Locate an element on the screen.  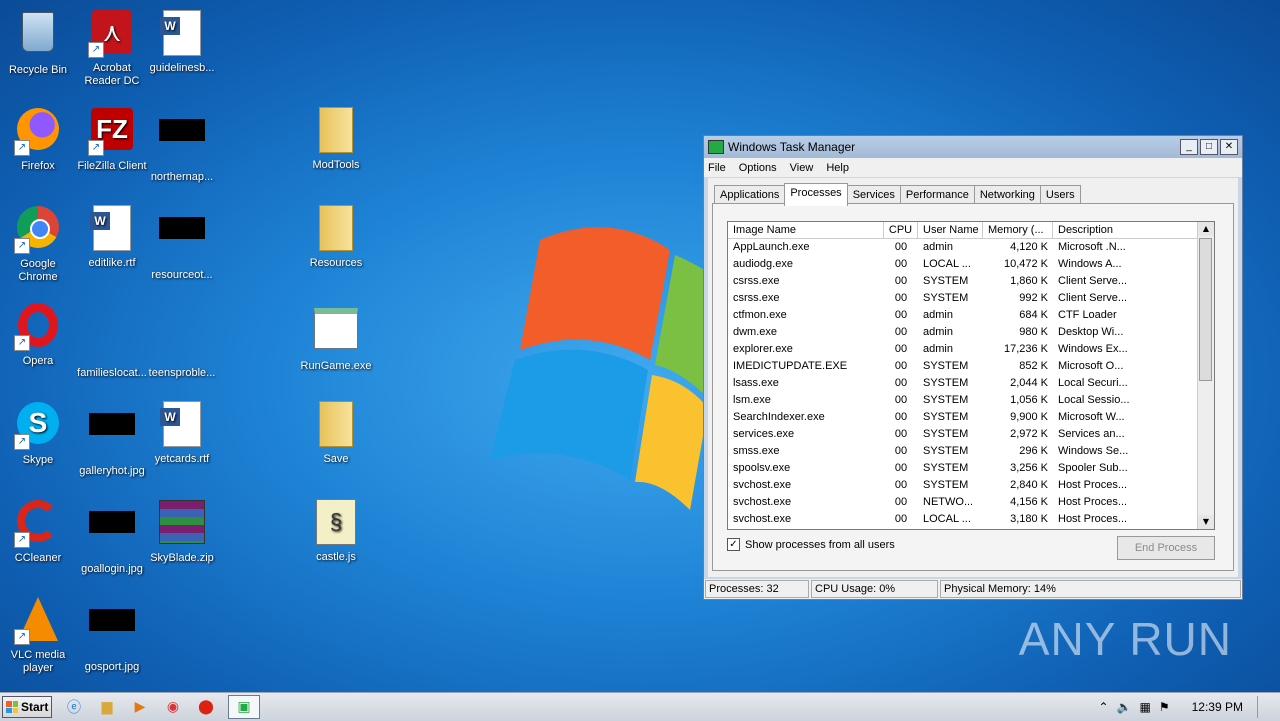
process-row: ctfmon.exe00admin684 KCTF Loader is located at coordinates (971, 315).